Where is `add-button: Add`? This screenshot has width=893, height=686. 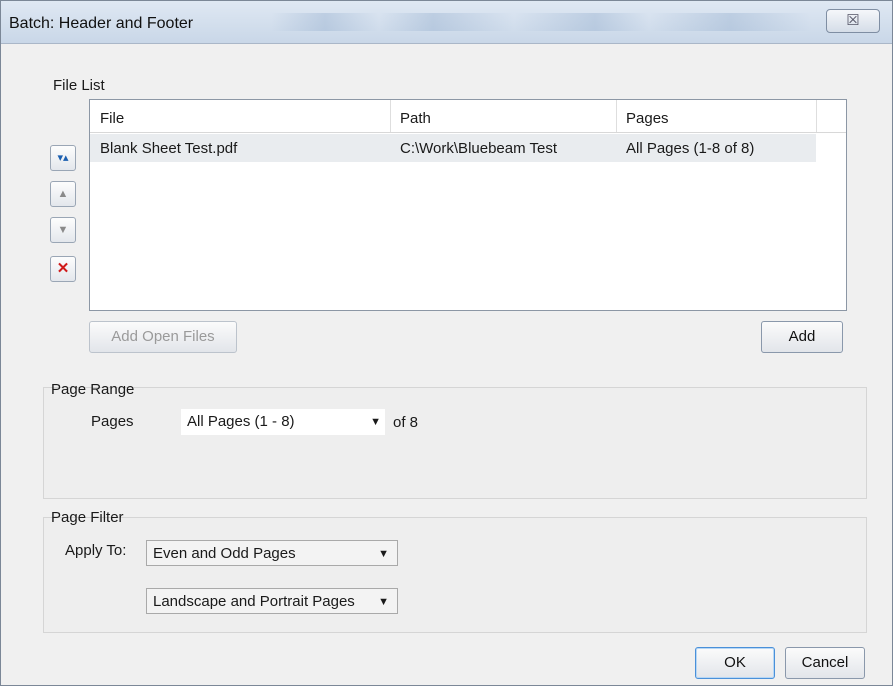
add-button: Add is located at coordinates (802, 337).